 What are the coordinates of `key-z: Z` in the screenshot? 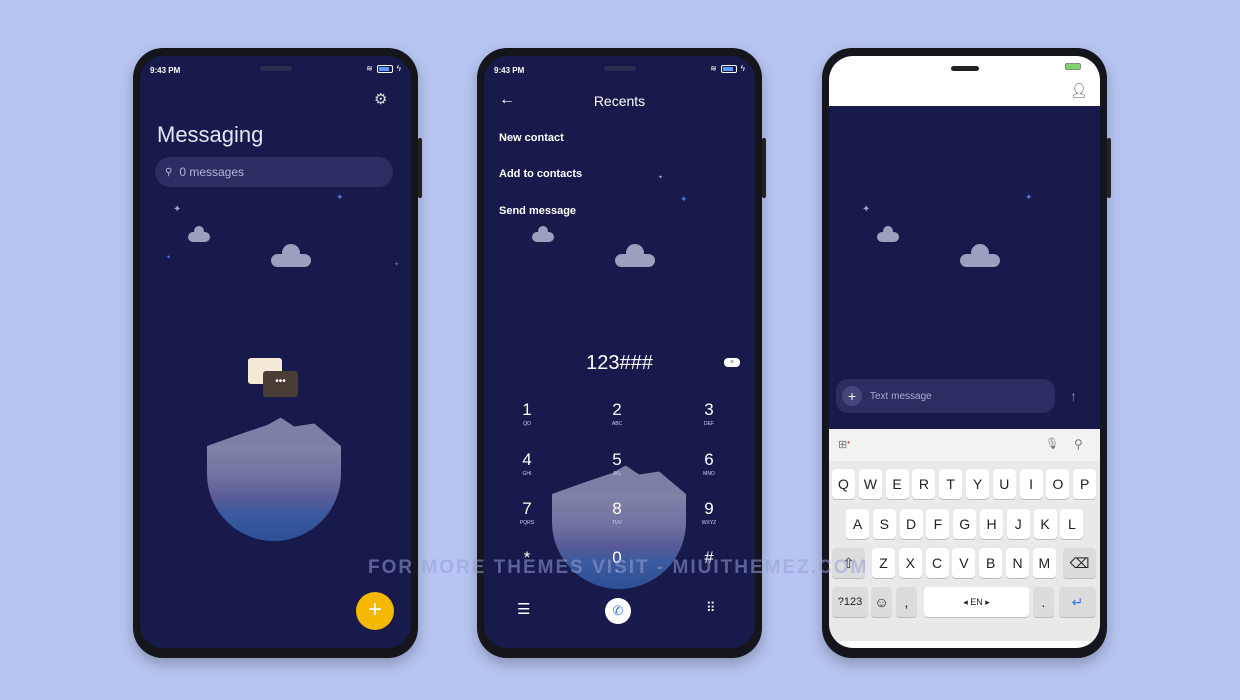 It's located at (883, 563).